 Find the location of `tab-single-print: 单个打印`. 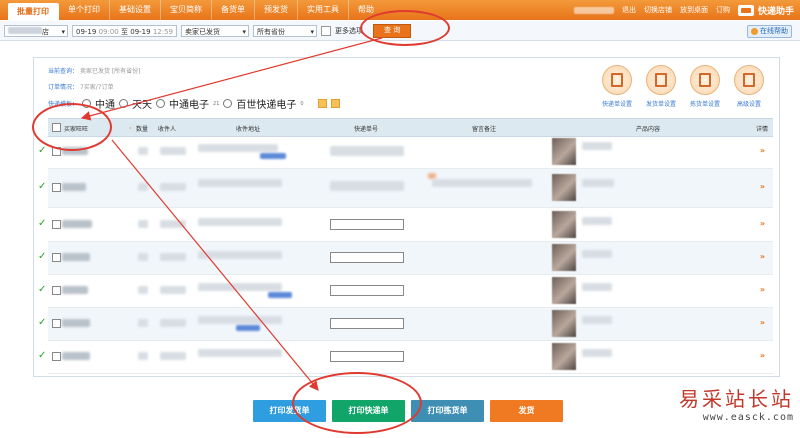

tab-single-print: 单个打印 is located at coordinates (84, 10).